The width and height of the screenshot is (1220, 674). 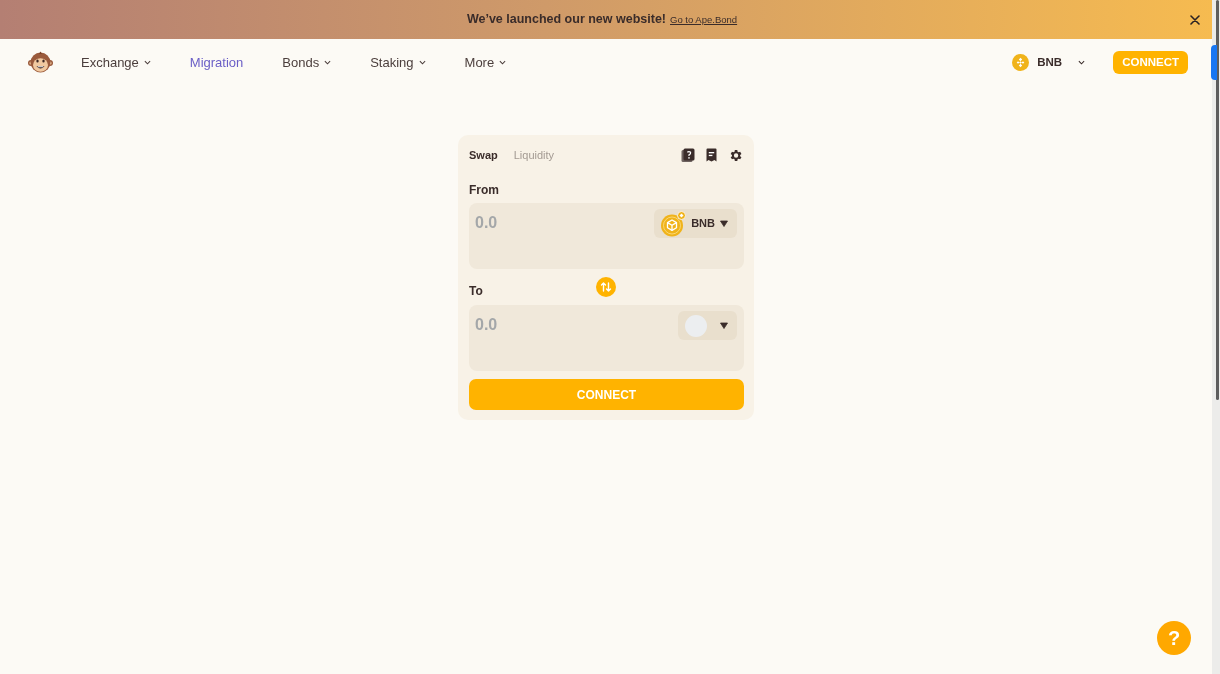 What do you see at coordinates (695, 223) in the screenshot?
I see `token-selector: BNB` at bounding box center [695, 223].